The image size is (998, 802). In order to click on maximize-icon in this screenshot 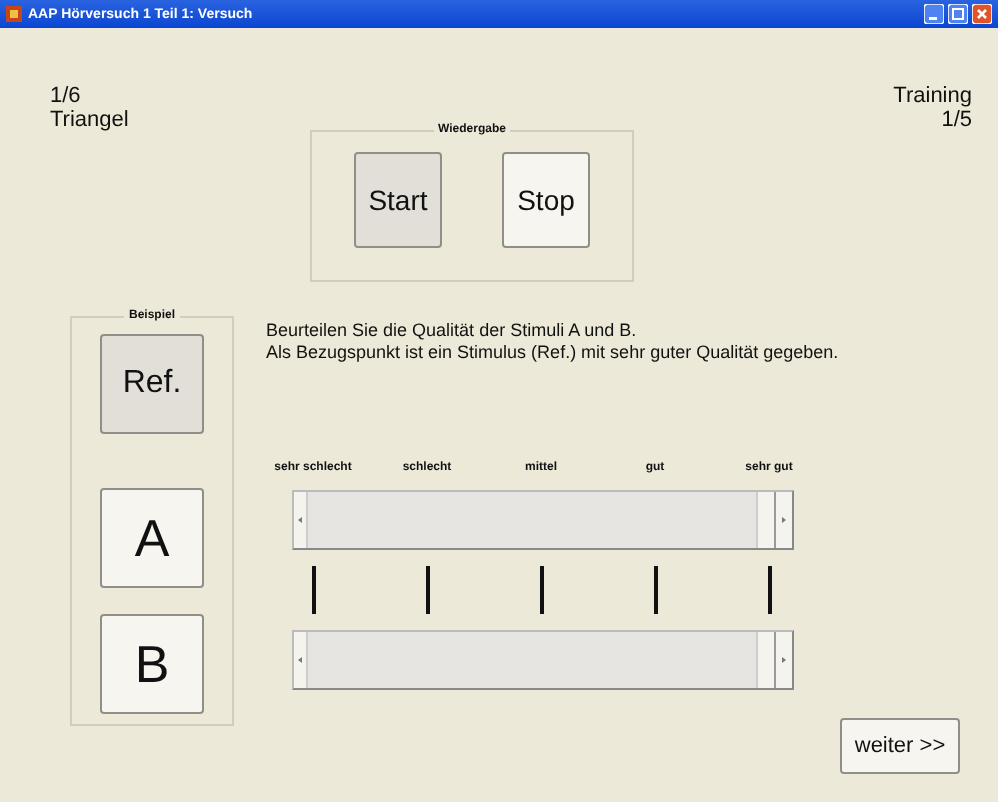, I will do `click(958, 14)`.